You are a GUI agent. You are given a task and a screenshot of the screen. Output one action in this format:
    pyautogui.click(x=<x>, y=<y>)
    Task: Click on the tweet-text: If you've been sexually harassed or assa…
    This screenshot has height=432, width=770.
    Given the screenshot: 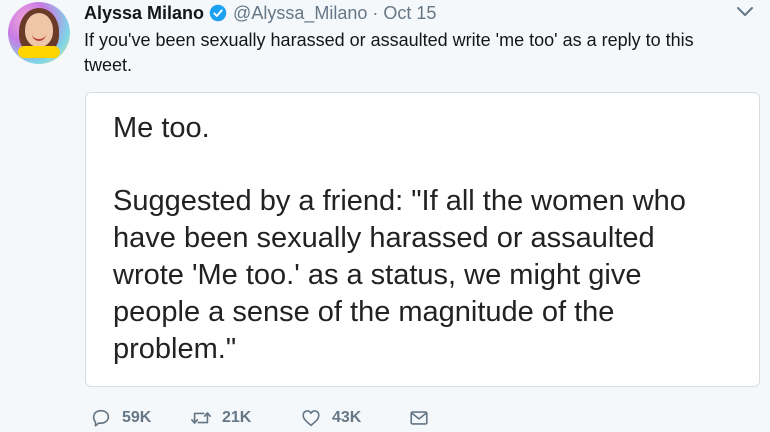 What is the action you would take?
    pyautogui.click(x=414, y=53)
    